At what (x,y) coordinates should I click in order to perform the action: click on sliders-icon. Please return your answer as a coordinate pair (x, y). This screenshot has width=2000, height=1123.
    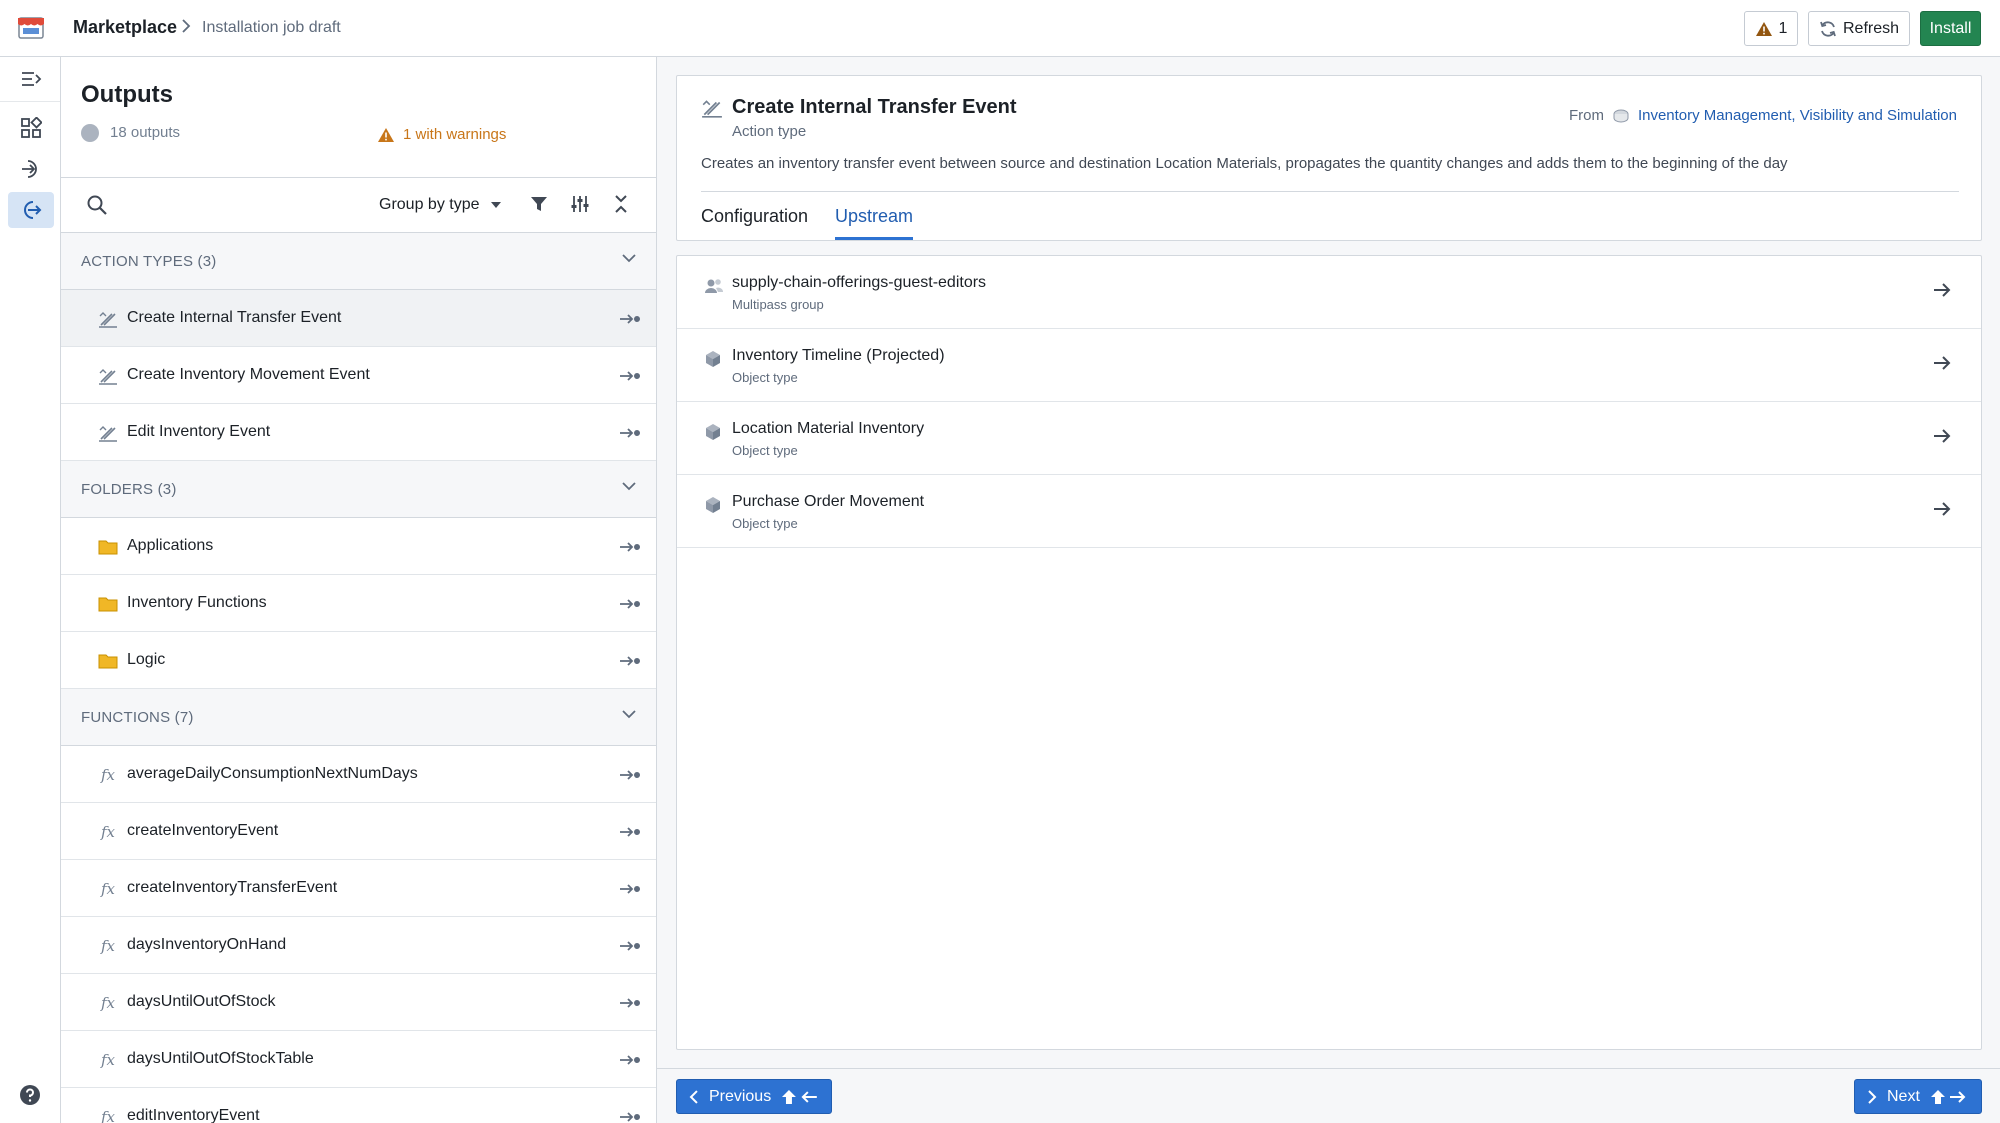
    Looking at the image, I should click on (580, 204).